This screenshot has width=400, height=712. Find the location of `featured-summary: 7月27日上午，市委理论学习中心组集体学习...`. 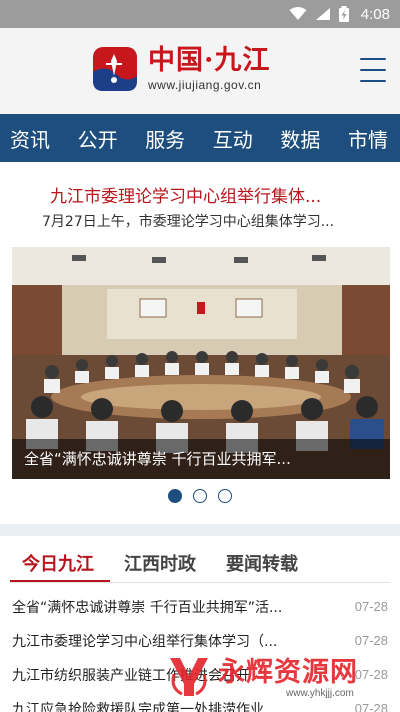

featured-summary: 7月27日上午，市委理论学习中心组集体学习... is located at coordinates (204, 221).